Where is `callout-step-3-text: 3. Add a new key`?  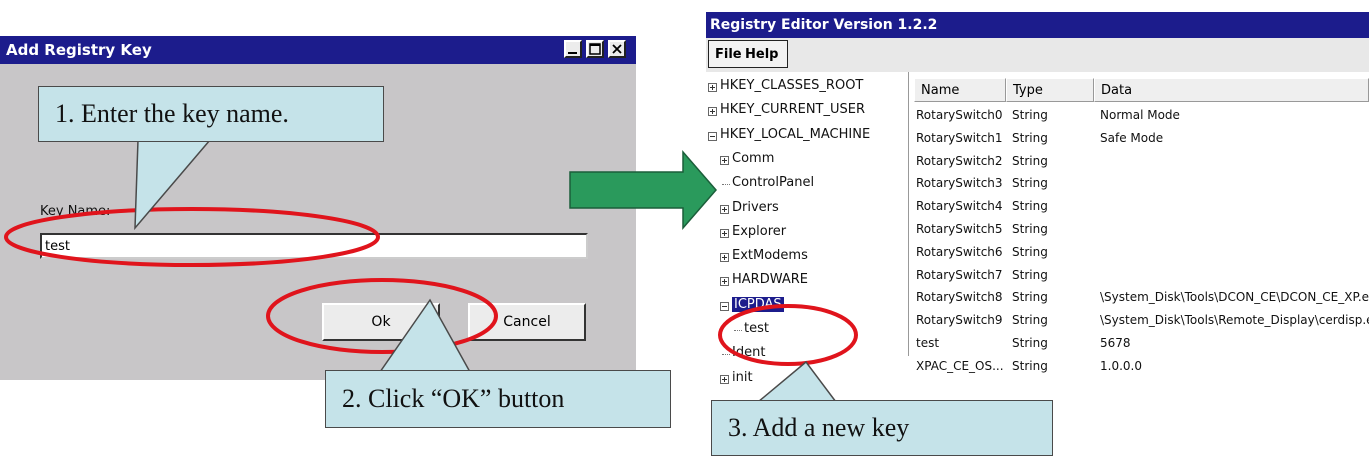
callout-step-3-text: 3. Add a new key is located at coordinates (819, 427).